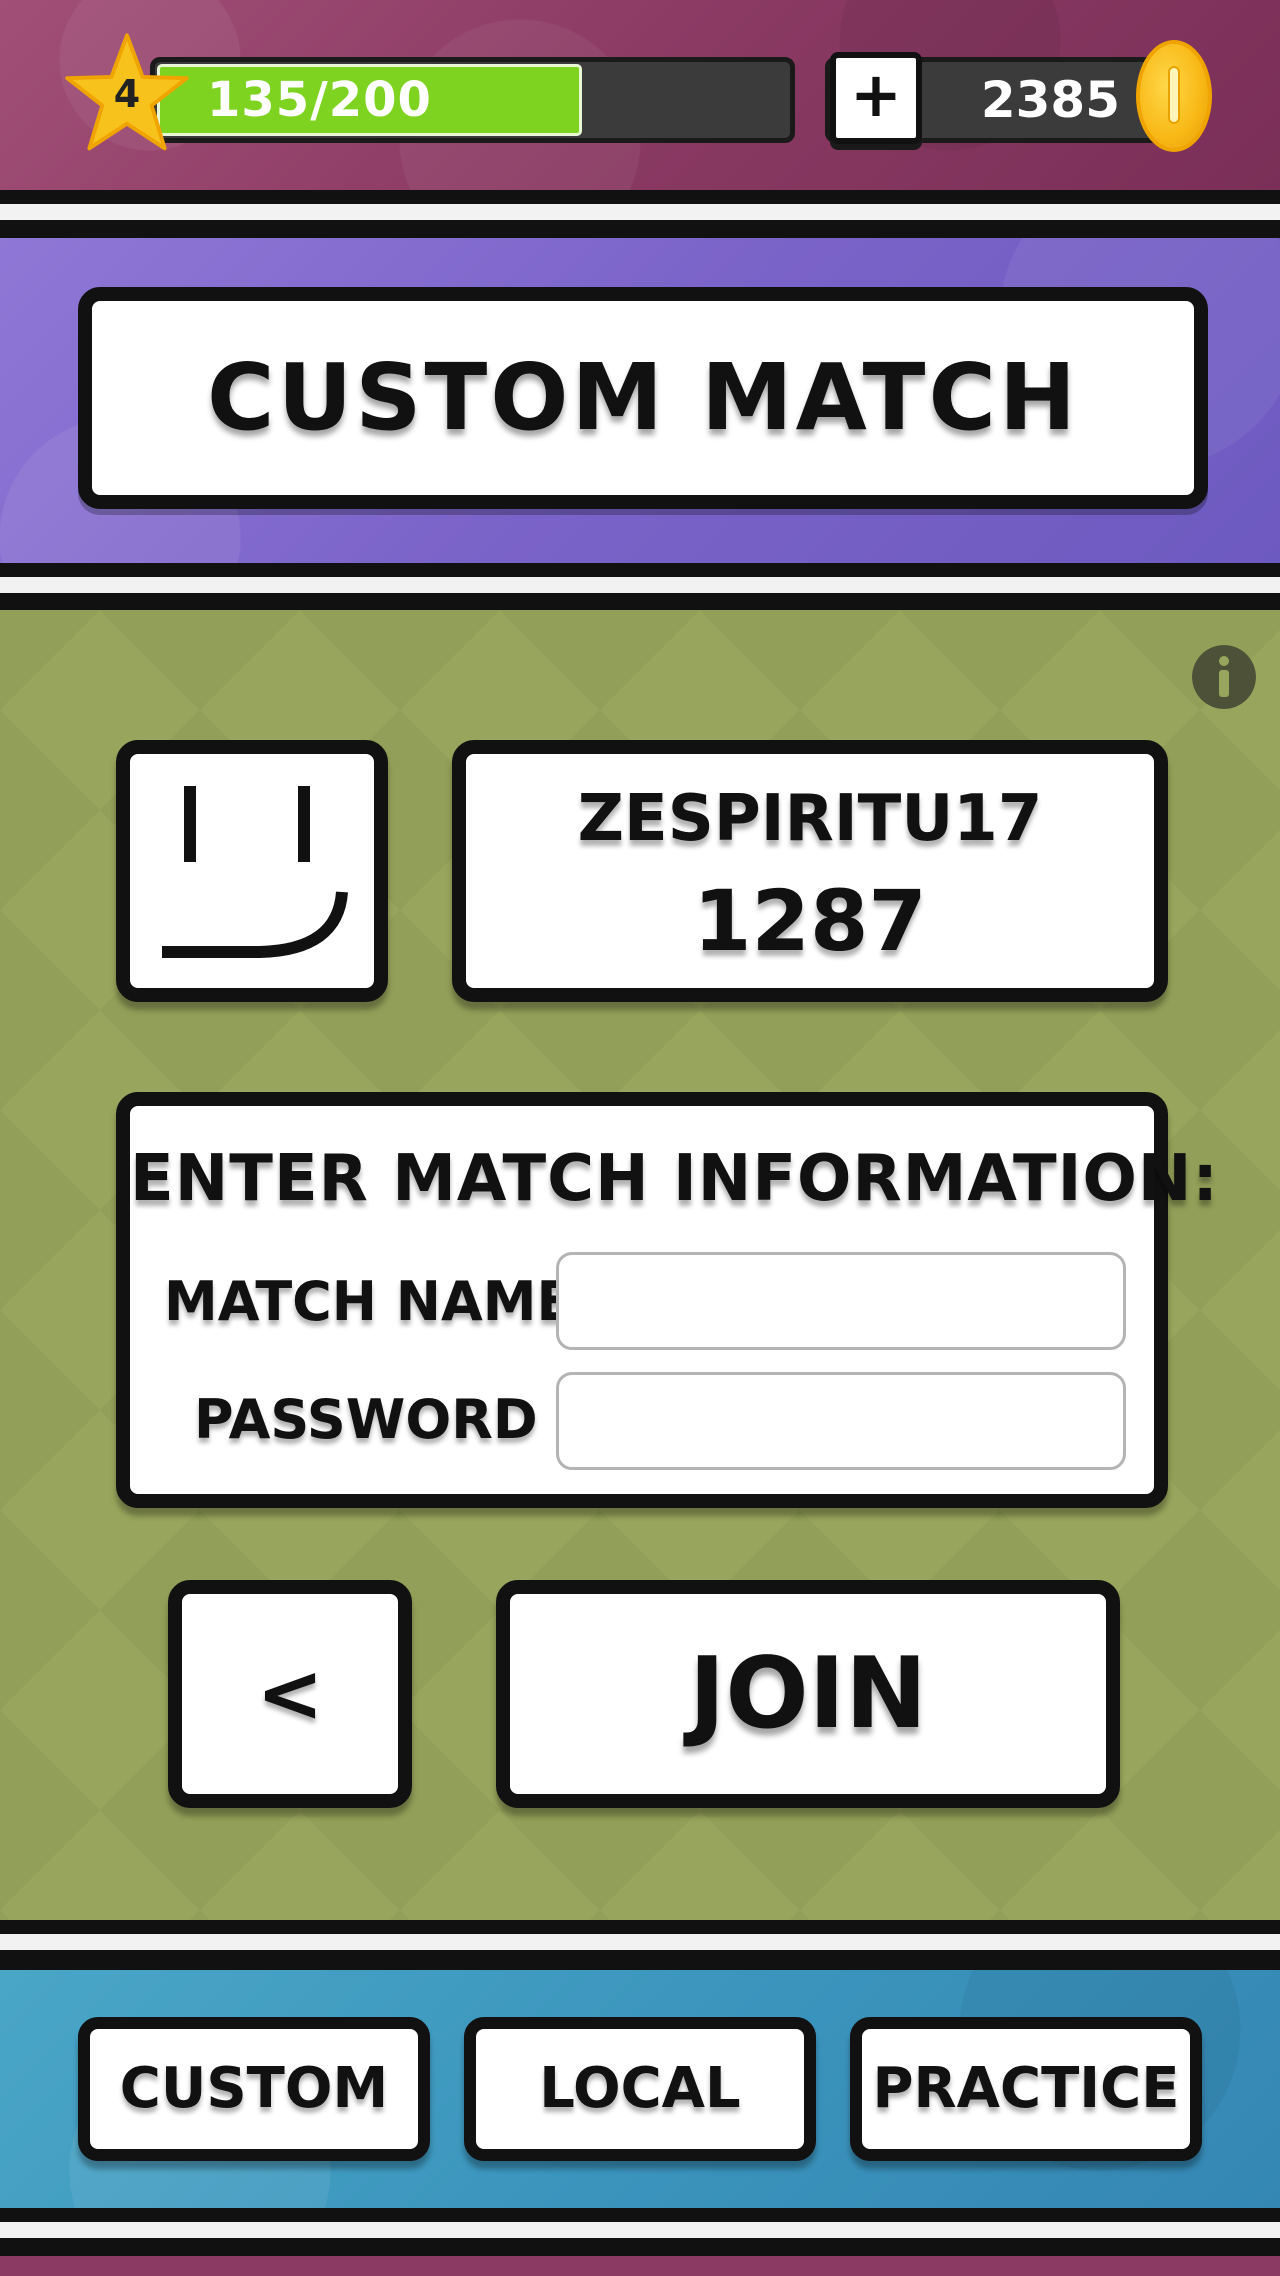  What do you see at coordinates (841, 1301) in the screenshot?
I see `match-name-input` at bounding box center [841, 1301].